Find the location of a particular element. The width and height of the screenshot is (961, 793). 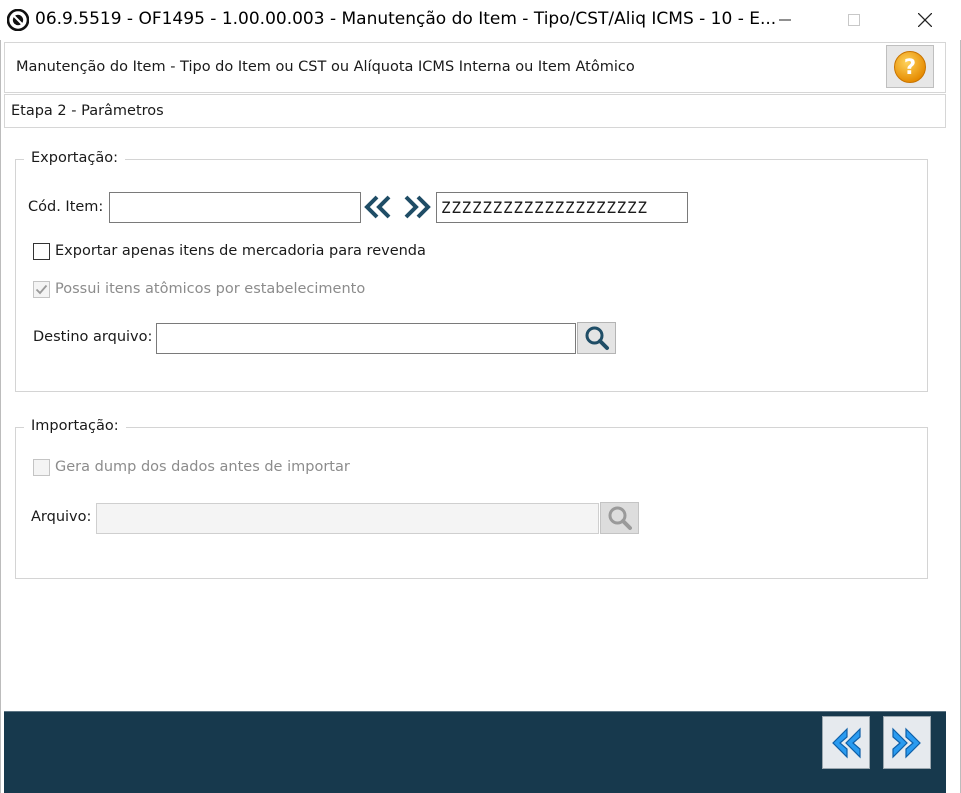

footer-bar is located at coordinates (475, 752).